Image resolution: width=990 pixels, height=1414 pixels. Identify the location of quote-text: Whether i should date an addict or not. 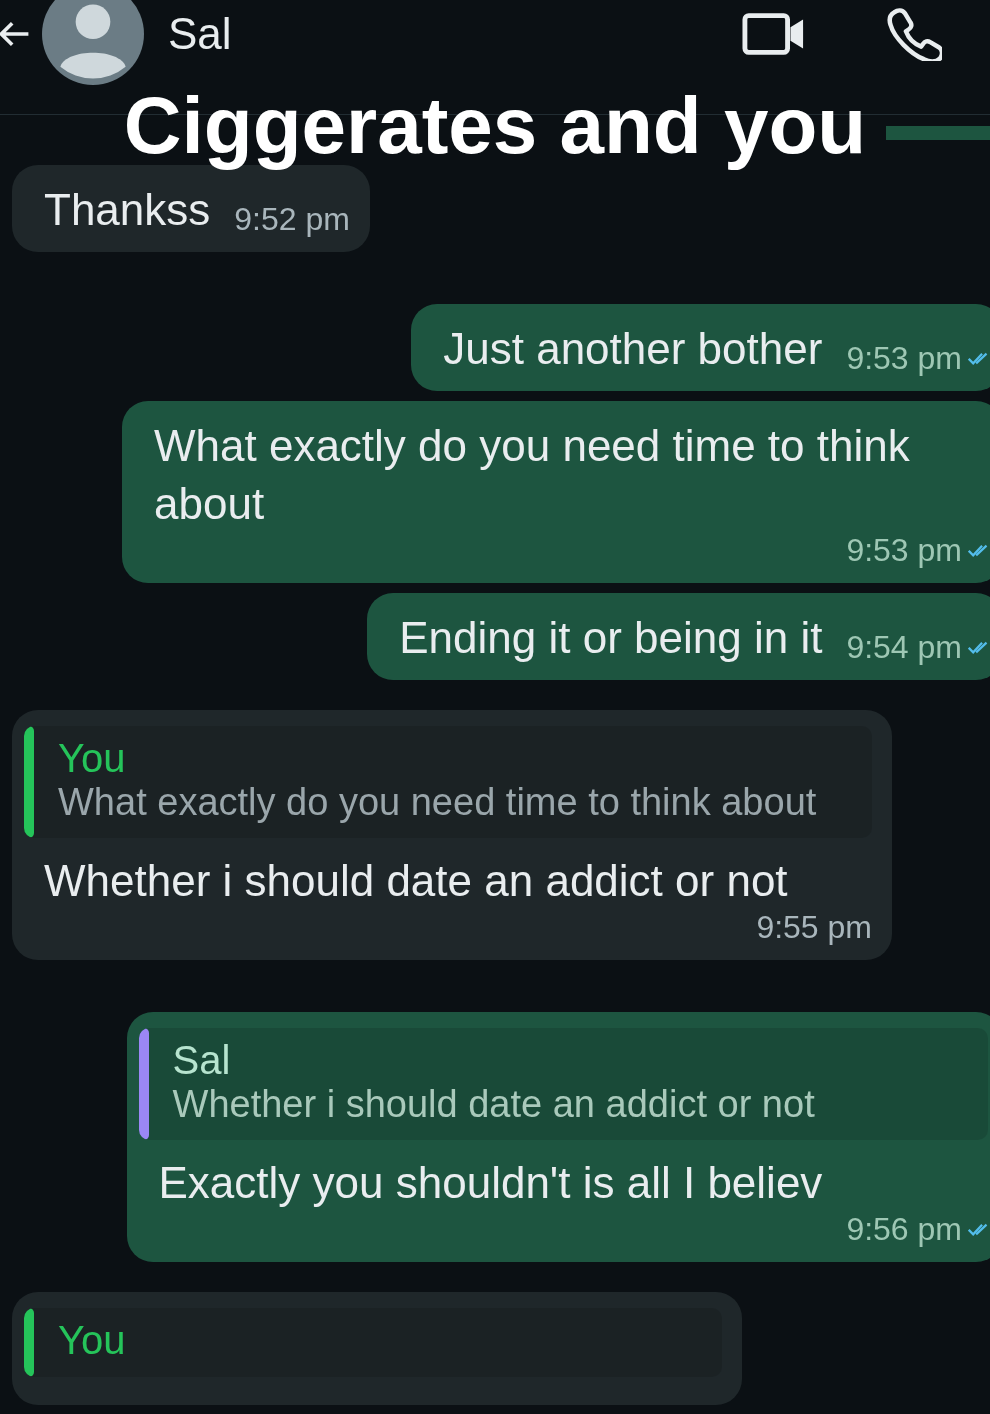
(493, 1105).